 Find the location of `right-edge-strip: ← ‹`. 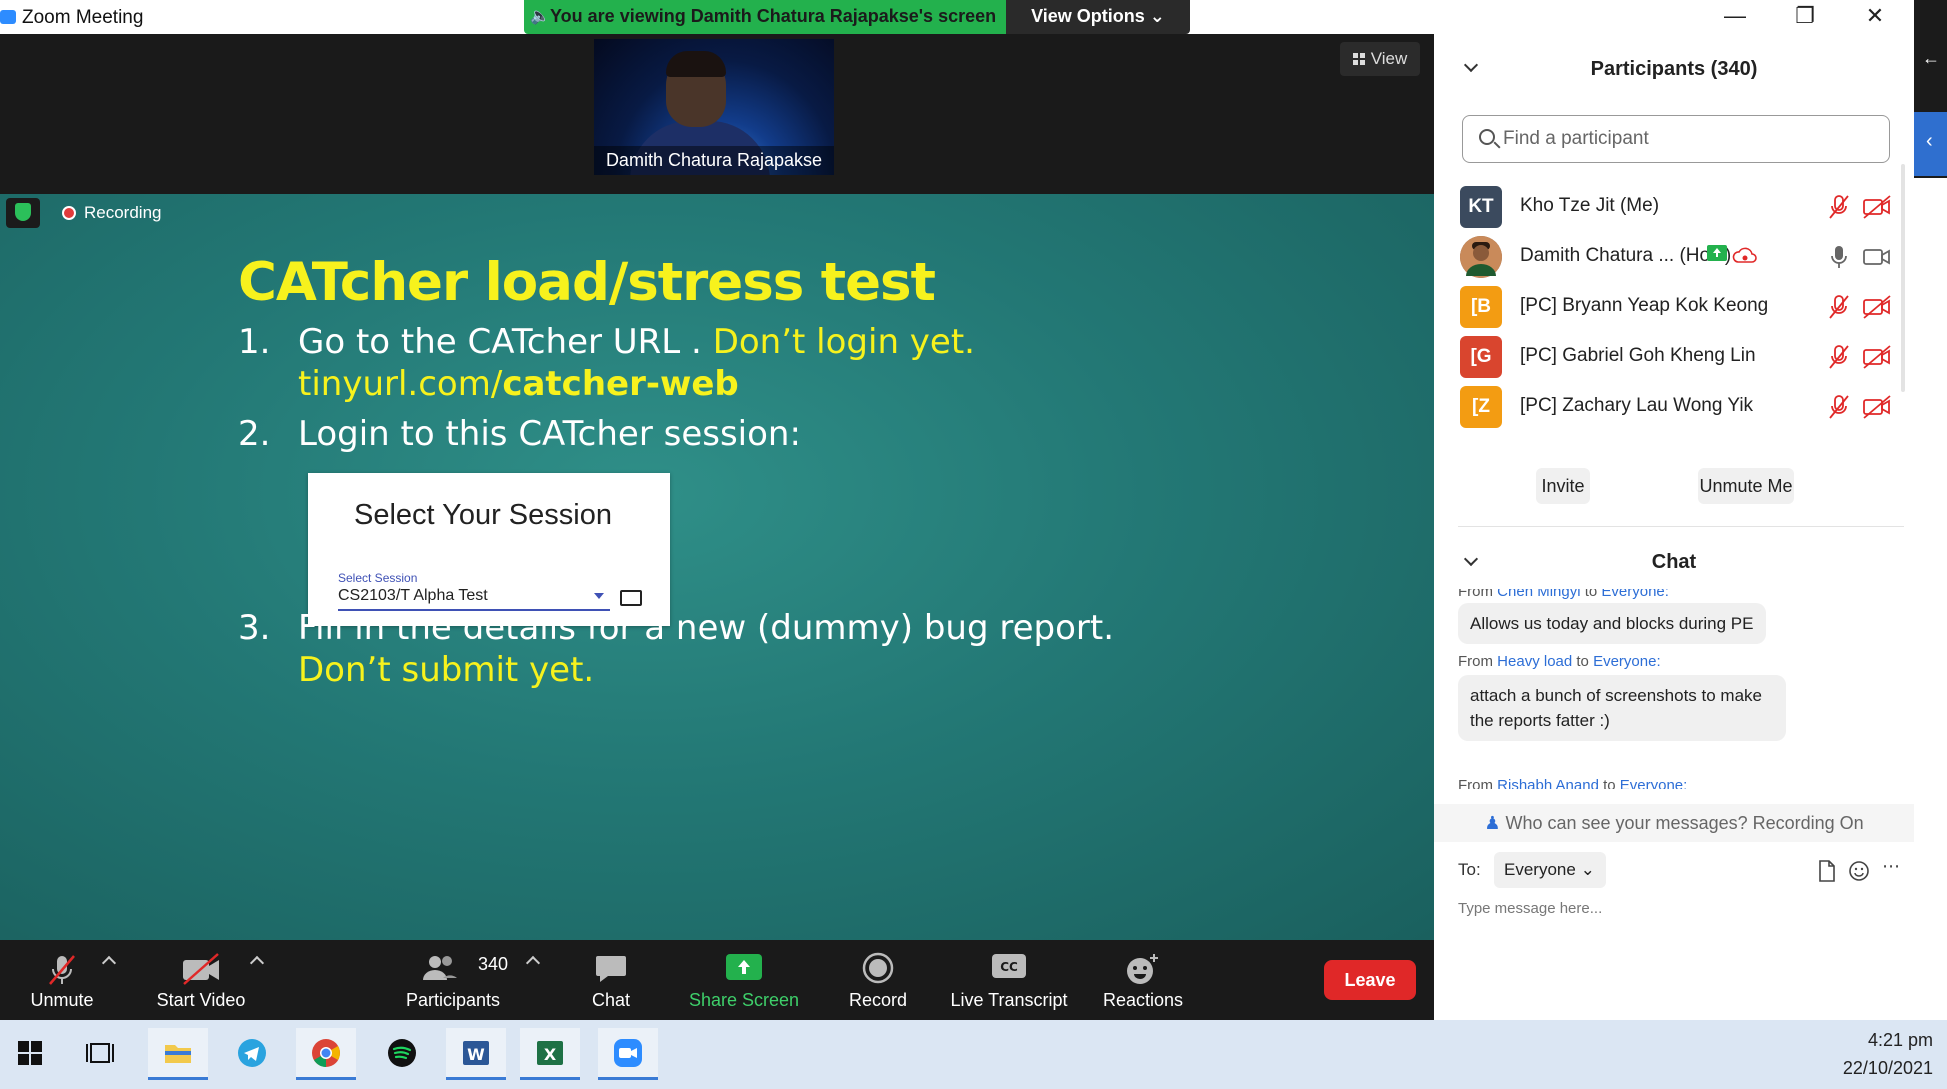

right-edge-strip: ← ‹ is located at coordinates (1930, 510).